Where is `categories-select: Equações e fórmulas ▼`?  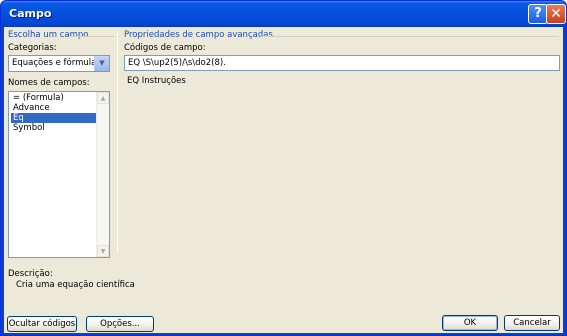
categories-select: Equações e fórmulas ▼ is located at coordinates (59, 63).